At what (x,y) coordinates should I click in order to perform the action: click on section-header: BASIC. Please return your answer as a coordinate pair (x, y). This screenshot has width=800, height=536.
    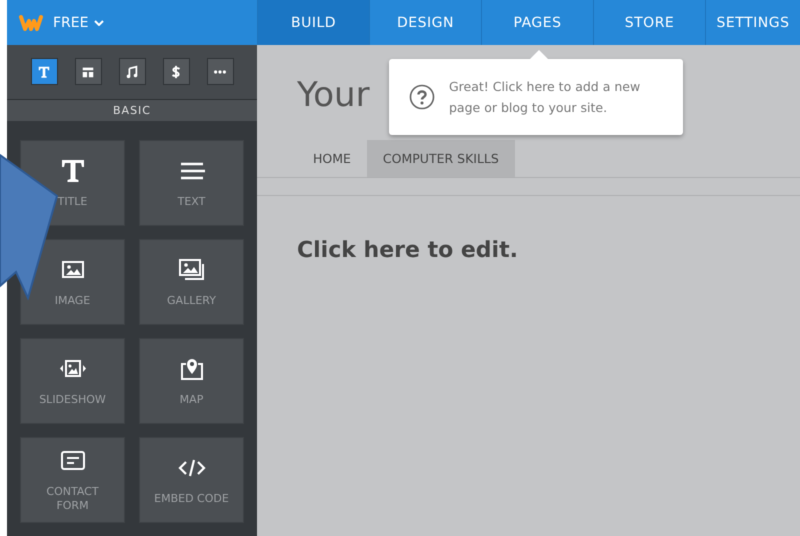
    Looking at the image, I should click on (132, 110).